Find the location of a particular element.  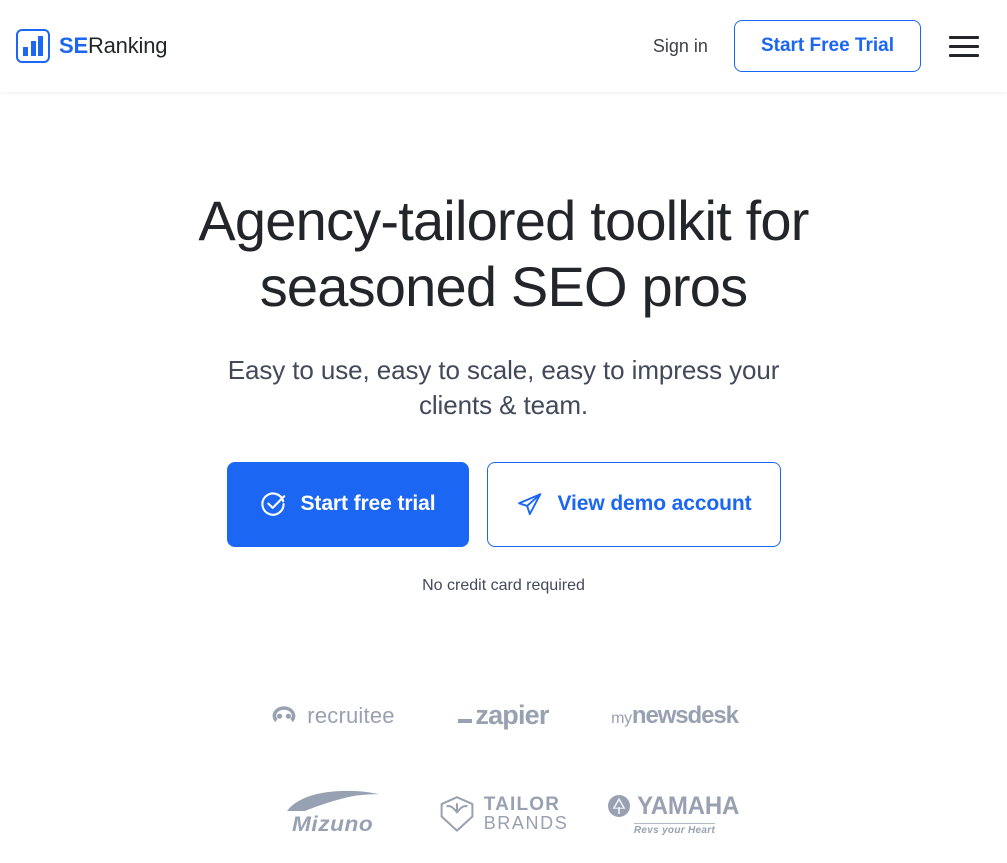

client-logo-tailor-brands: TAILOR BRANDS is located at coordinates (503, 814).